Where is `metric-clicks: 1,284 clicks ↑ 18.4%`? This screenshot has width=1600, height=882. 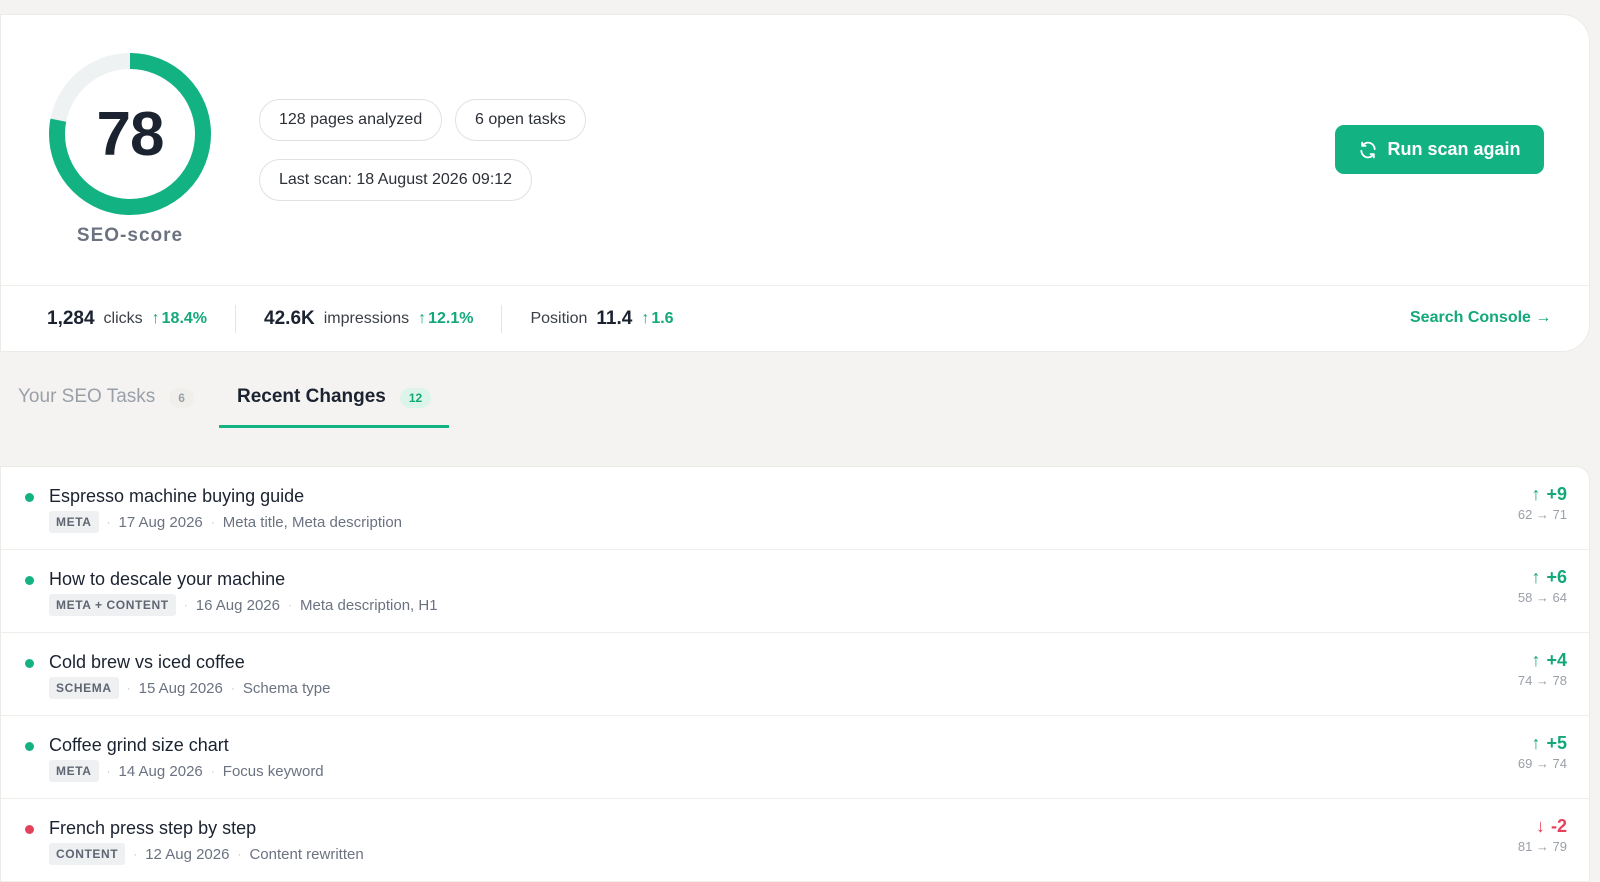 metric-clicks: 1,284 clicks ↑ 18.4% is located at coordinates (127, 319).